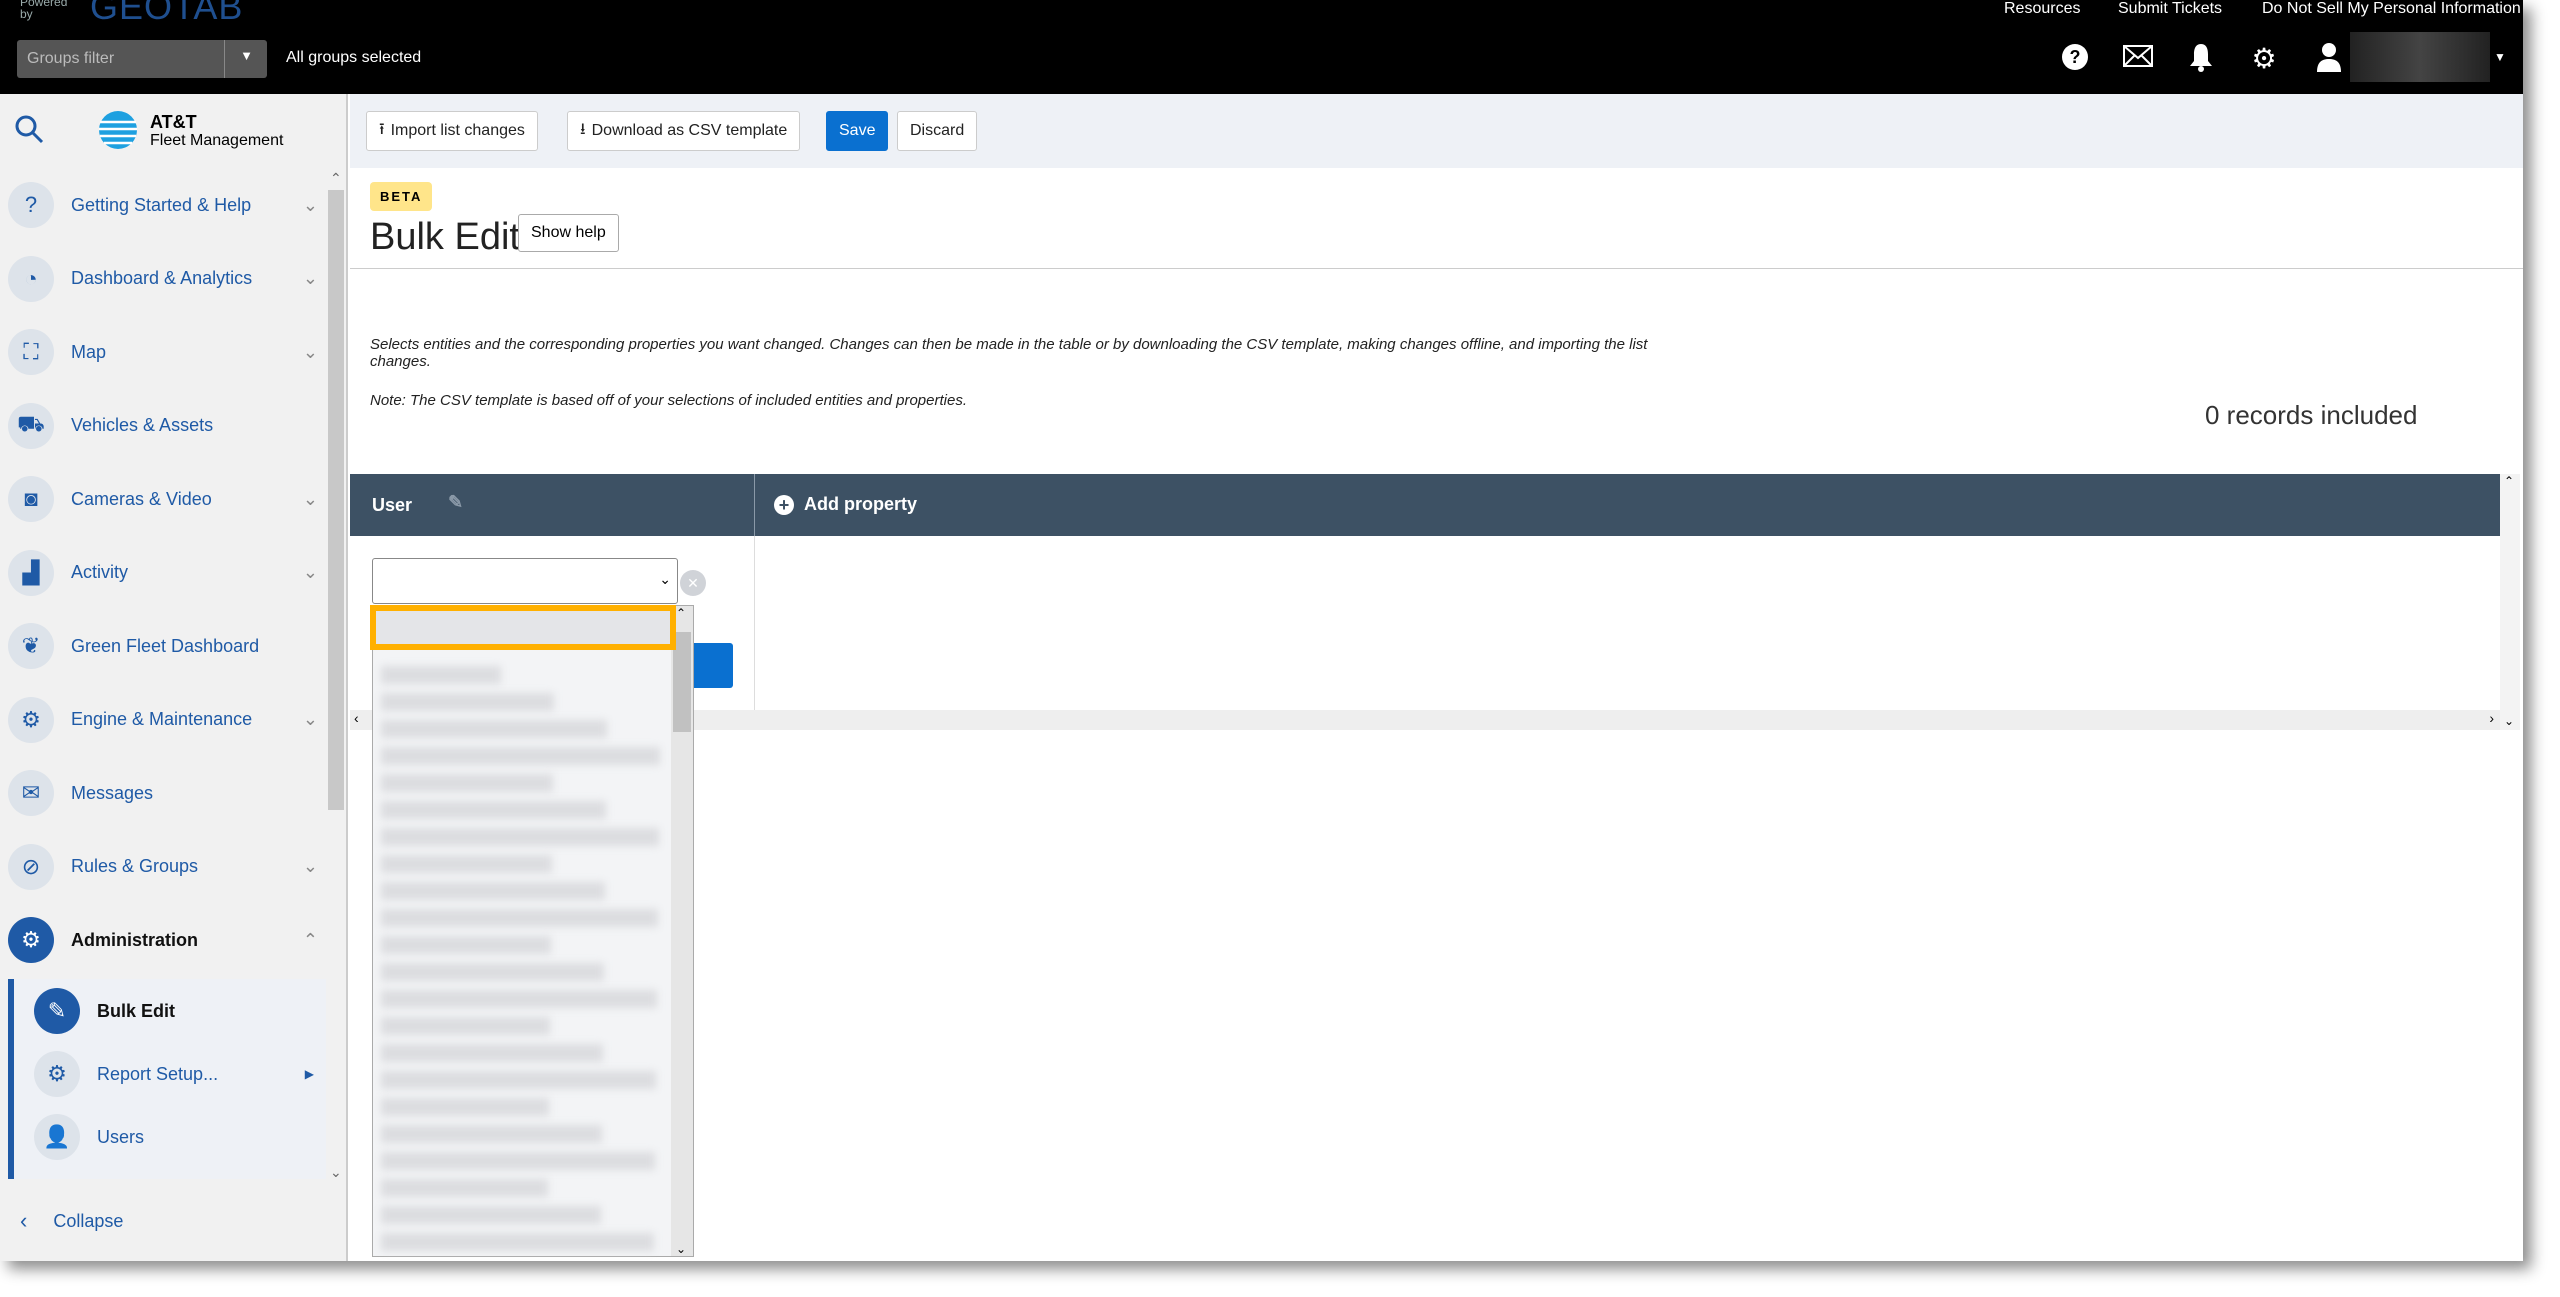 The width and height of the screenshot is (2560, 1297). What do you see at coordinates (163, 573) in the screenshot?
I see `sidebar-item-activity: ▟ Activity ⌄` at bounding box center [163, 573].